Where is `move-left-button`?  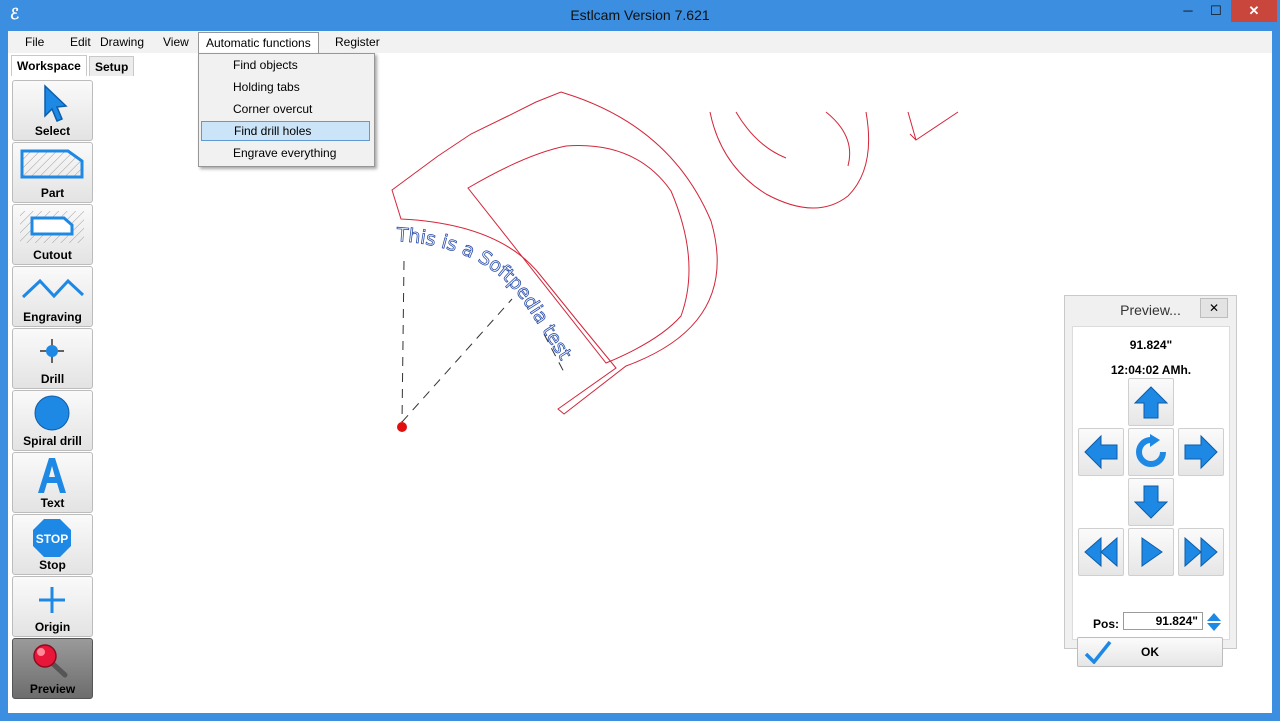 move-left-button is located at coordinates (1101, 452).